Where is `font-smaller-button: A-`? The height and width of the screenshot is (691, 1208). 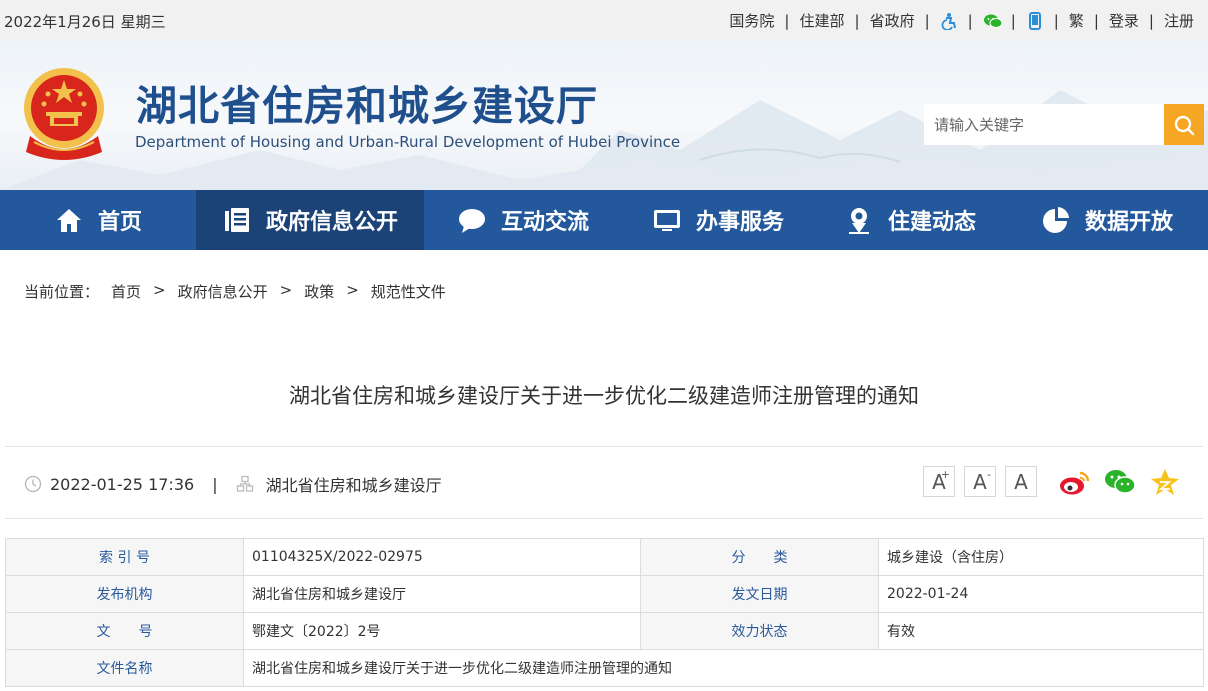 font-smaller-button: A- is located at coordinates (980, 481).